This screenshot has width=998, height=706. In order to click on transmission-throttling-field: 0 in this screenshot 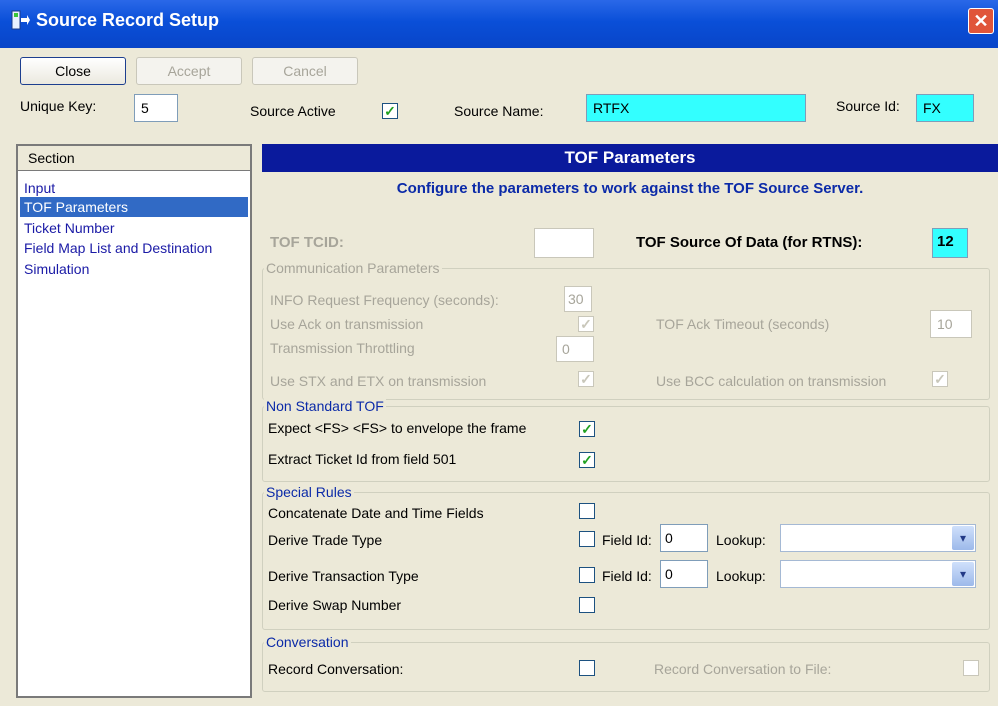, I will do `click(575, 349)`.